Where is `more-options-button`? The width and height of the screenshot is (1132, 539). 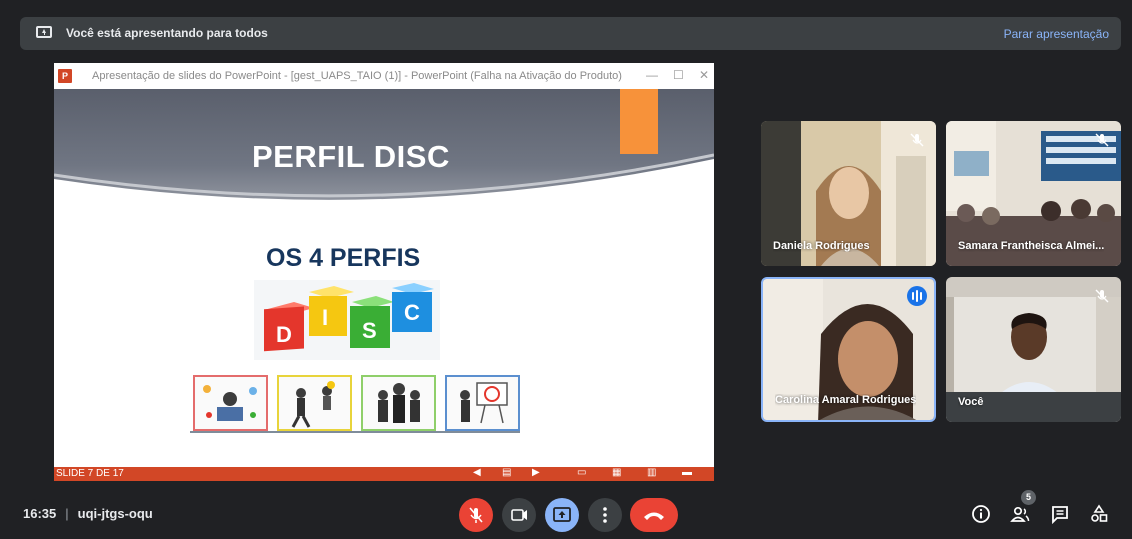
more-options-button is located at coordinates (605, 515).